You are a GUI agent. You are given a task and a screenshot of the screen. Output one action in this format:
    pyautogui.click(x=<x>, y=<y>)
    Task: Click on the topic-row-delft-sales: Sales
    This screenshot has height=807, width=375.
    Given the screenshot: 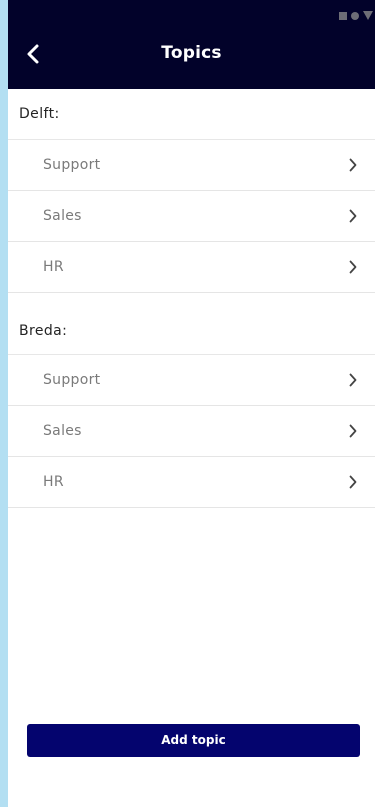 What is the action you would take?
    pyautogui.click(x=191, y=216)
    